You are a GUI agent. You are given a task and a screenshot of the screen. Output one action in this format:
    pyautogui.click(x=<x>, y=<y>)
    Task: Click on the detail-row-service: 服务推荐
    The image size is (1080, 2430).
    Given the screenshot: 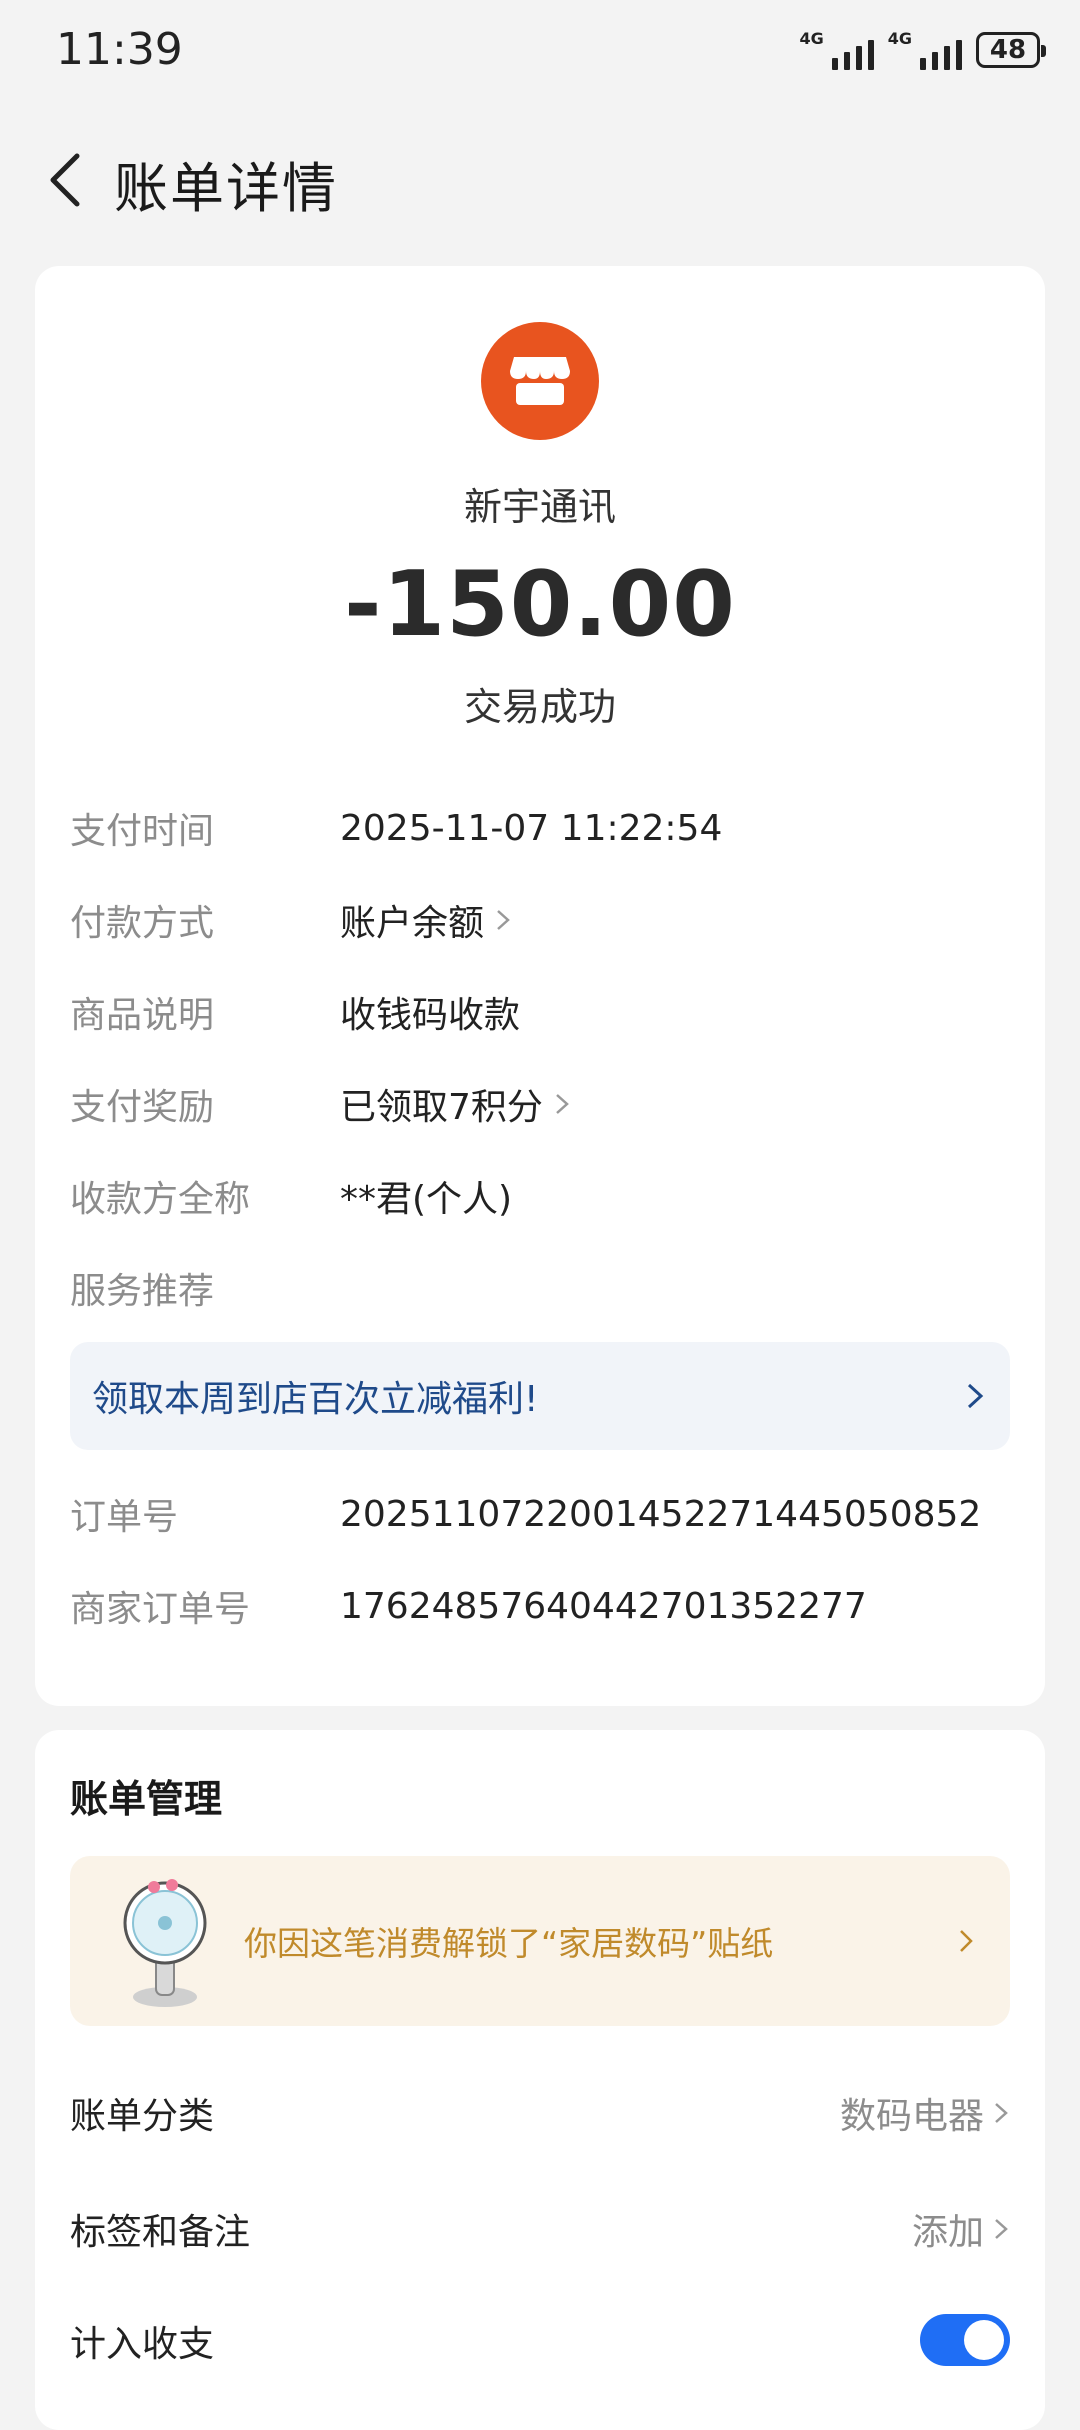 What is the action you would take?
    pyautogui.click(x=142, y=1291)
    